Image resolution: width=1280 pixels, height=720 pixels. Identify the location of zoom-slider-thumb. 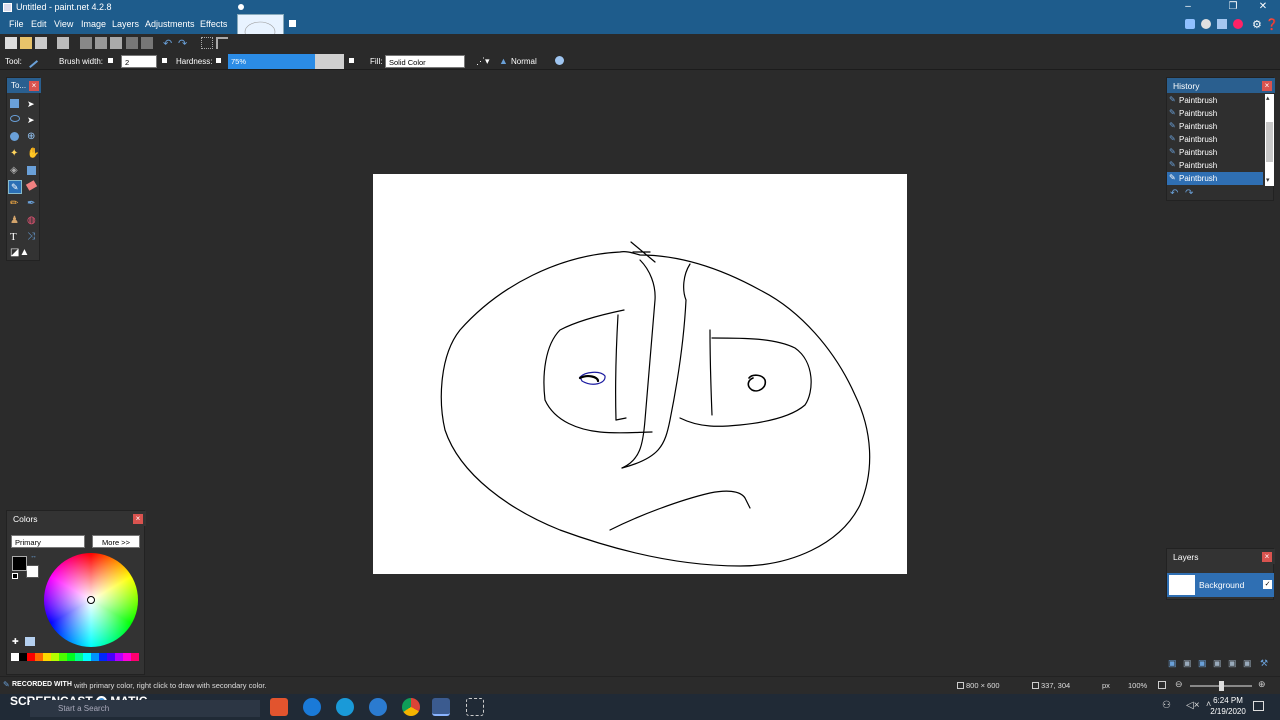
(1221, 686).